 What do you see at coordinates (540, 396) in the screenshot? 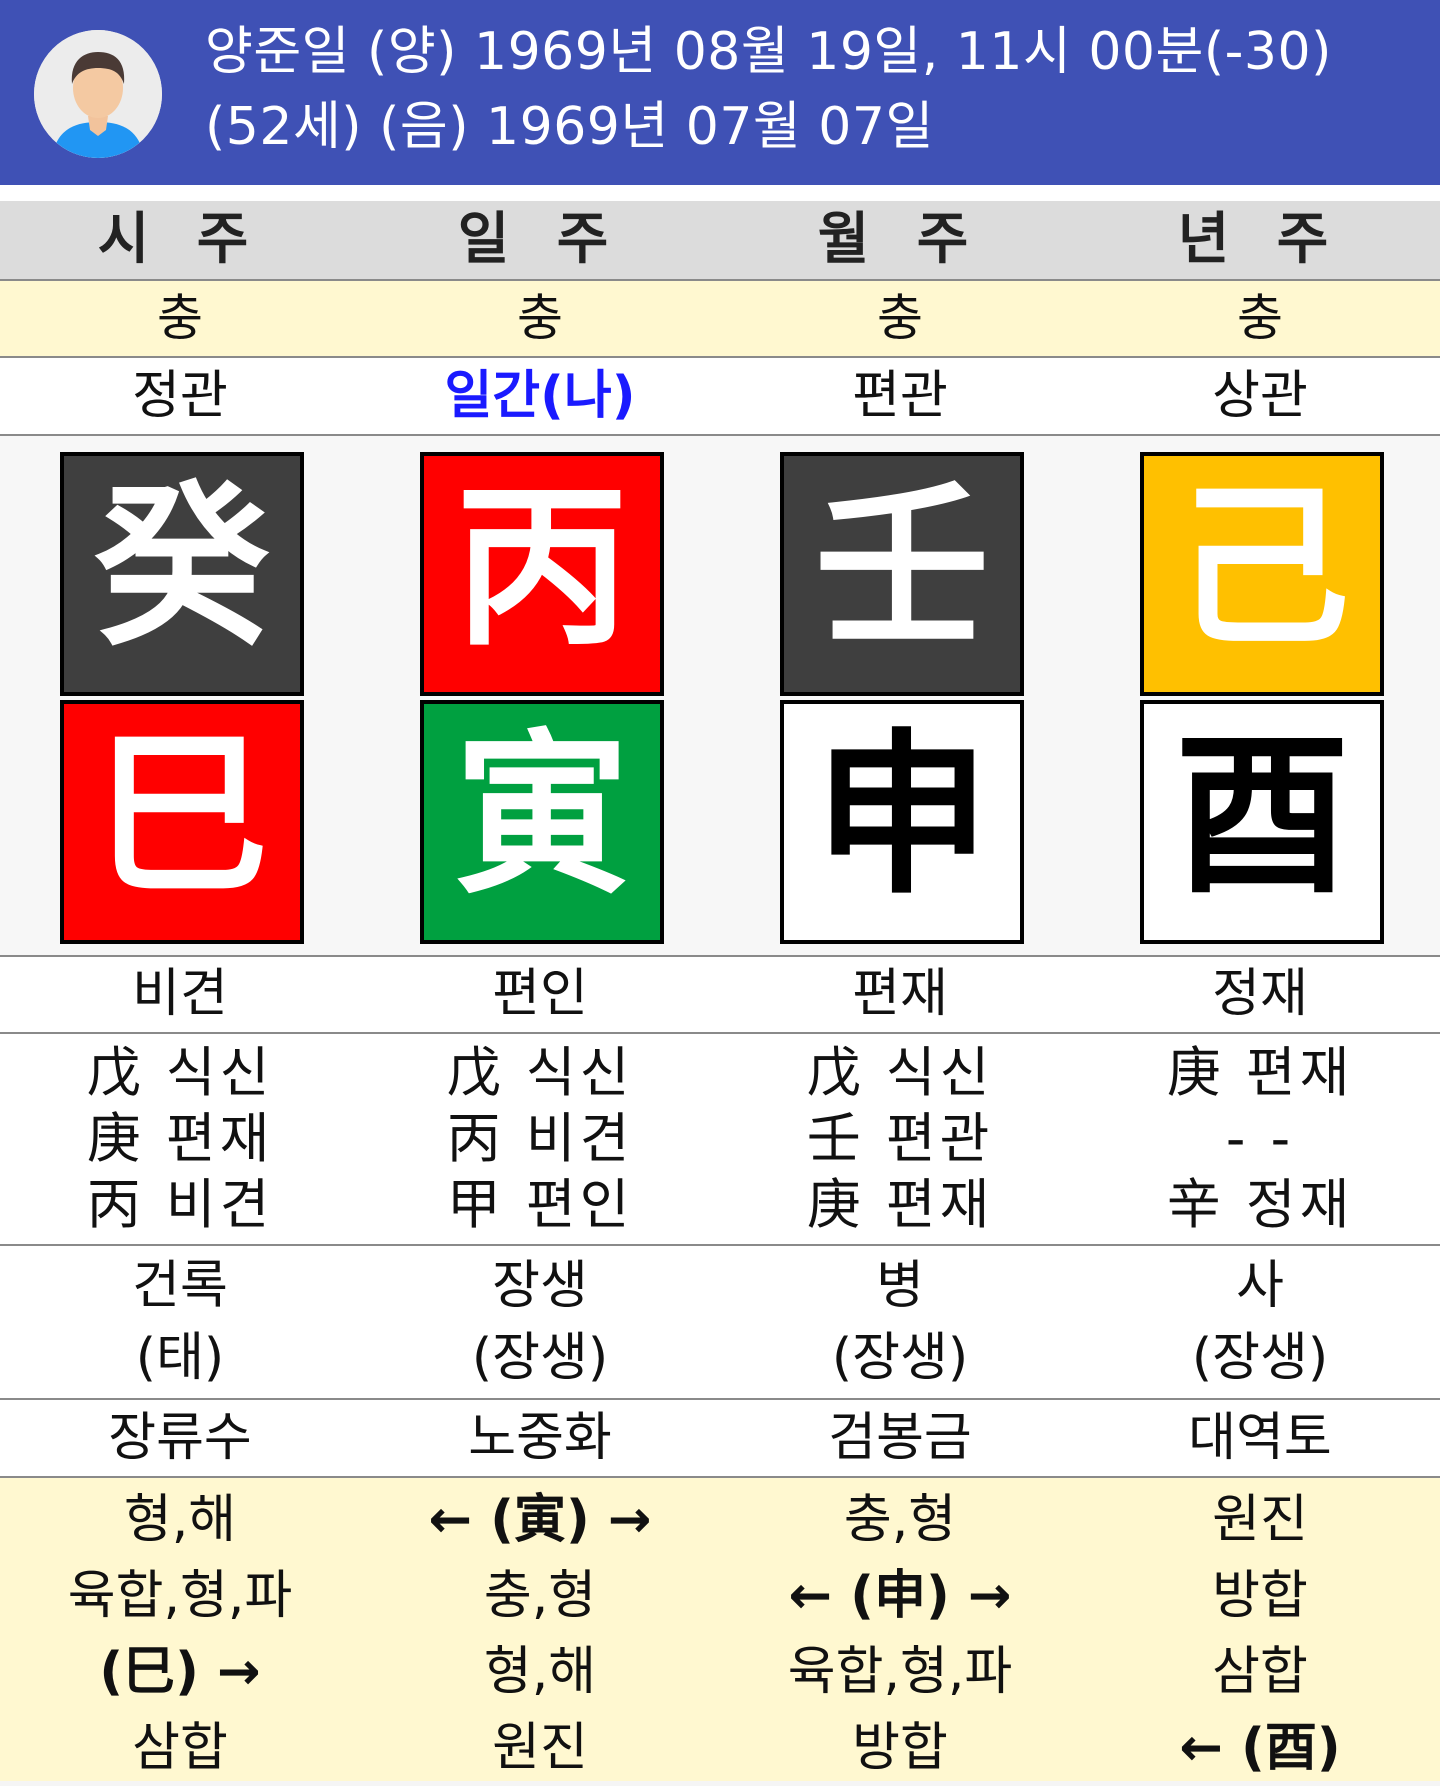
I see `stem-ten-god-day: 일간(나)` at bounding box center [540, 396].